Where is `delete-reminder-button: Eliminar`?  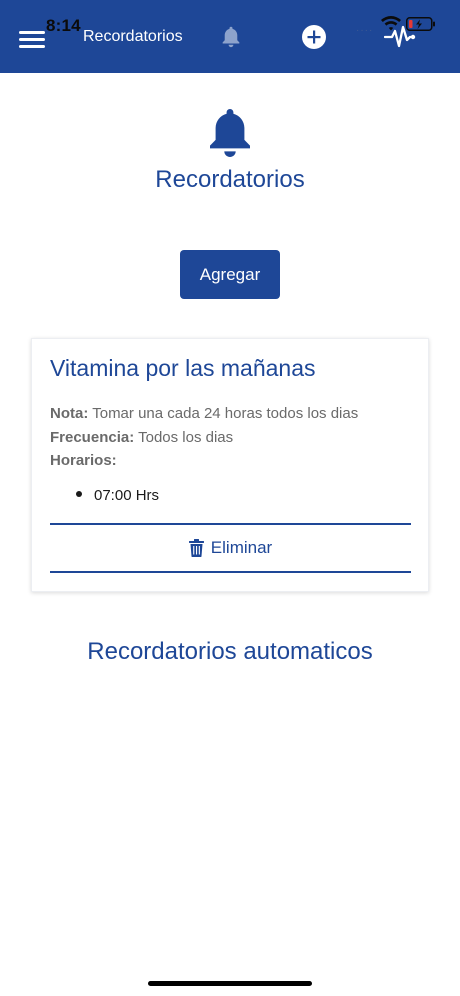 delete-reminder-button: Eliminar is located at coordinates (230, 547).